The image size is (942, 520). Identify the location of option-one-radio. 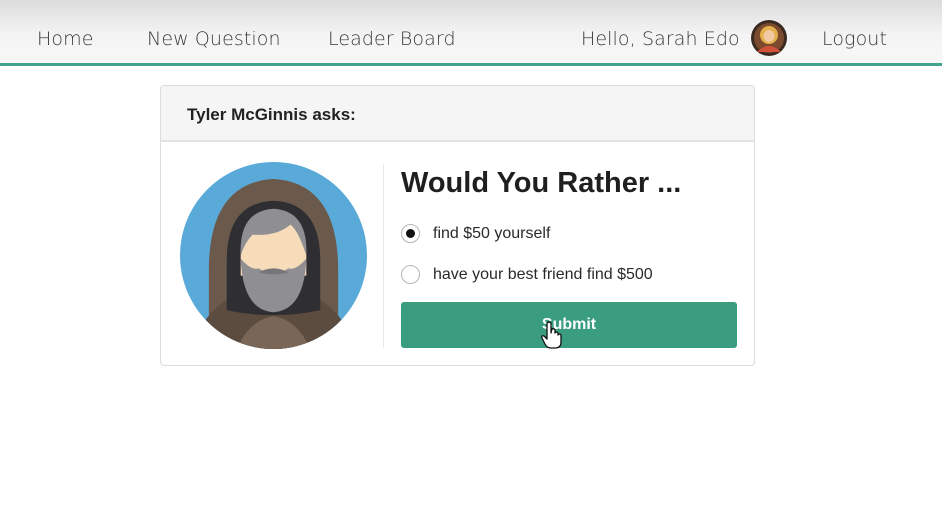
(410, 233).